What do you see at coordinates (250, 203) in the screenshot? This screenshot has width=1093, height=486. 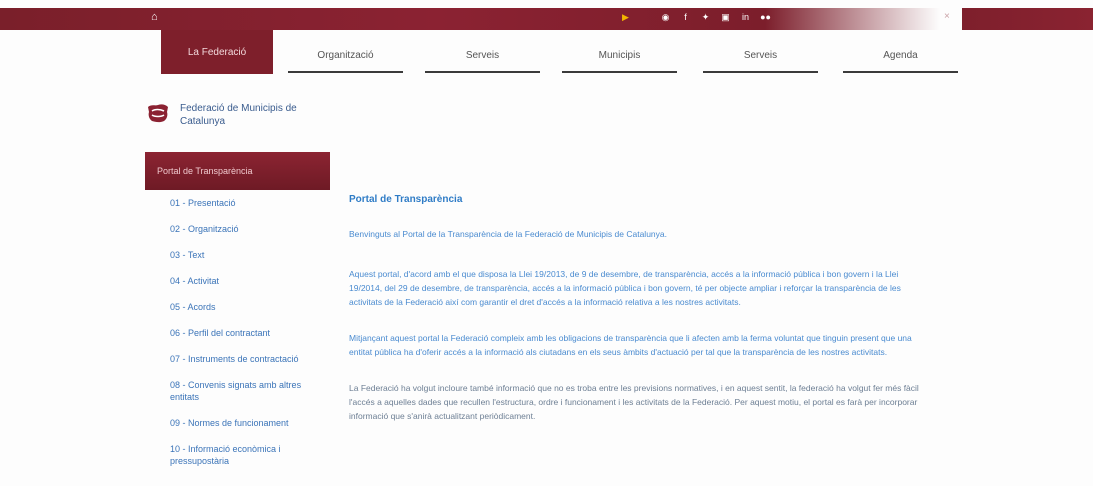 I see `sidebar-item-presentacio: 01 - Presentació` at bounding box center [250, 203].